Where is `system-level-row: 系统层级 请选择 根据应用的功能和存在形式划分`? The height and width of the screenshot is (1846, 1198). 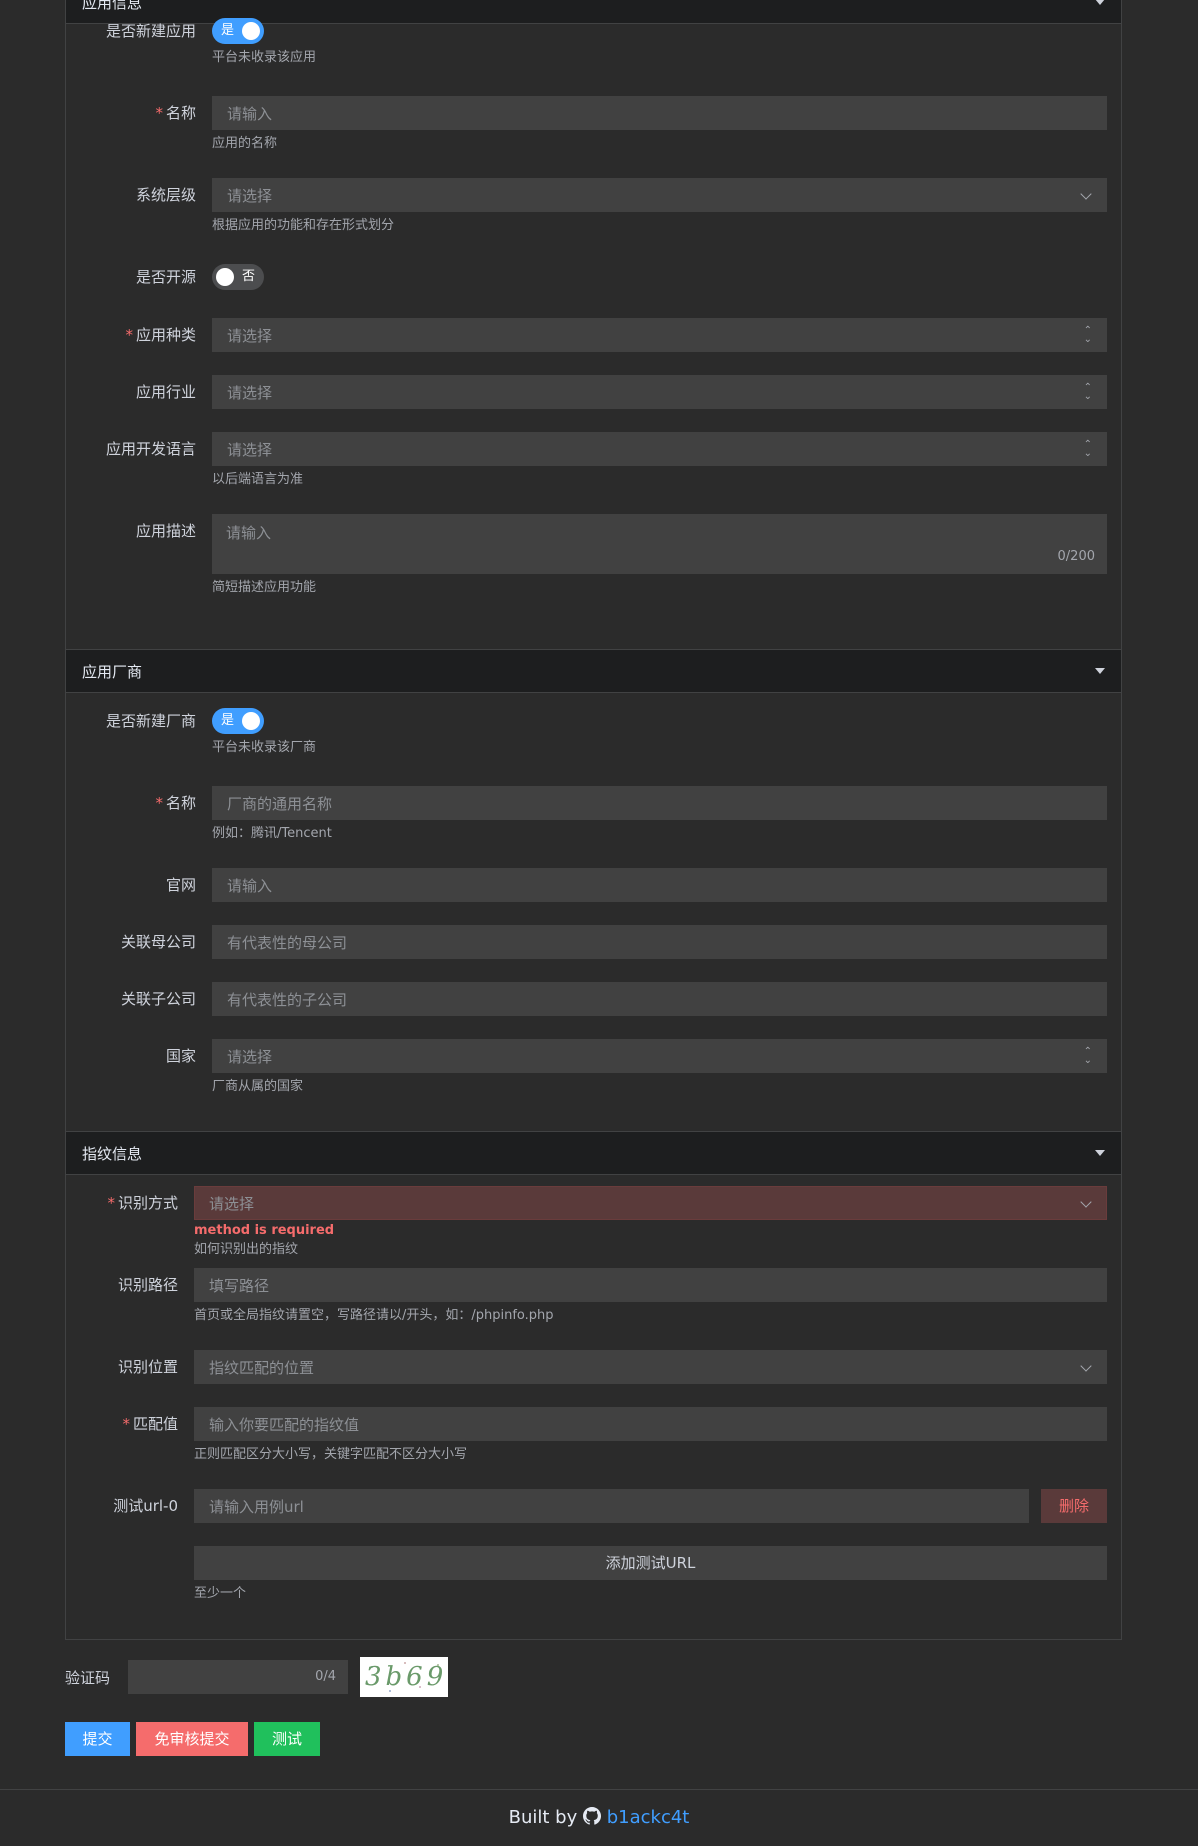
system-level-row: 系统层级 请选择 根据应用的功能和存在形式划分 is located at coordinates (593, 206).